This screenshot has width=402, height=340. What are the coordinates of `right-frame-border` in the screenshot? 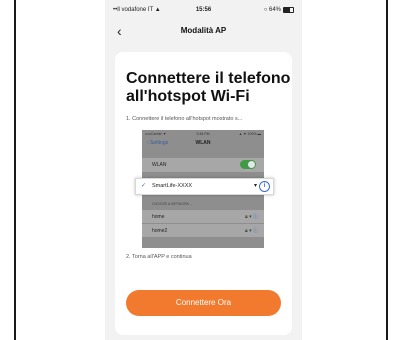 It's located at (387, 170).